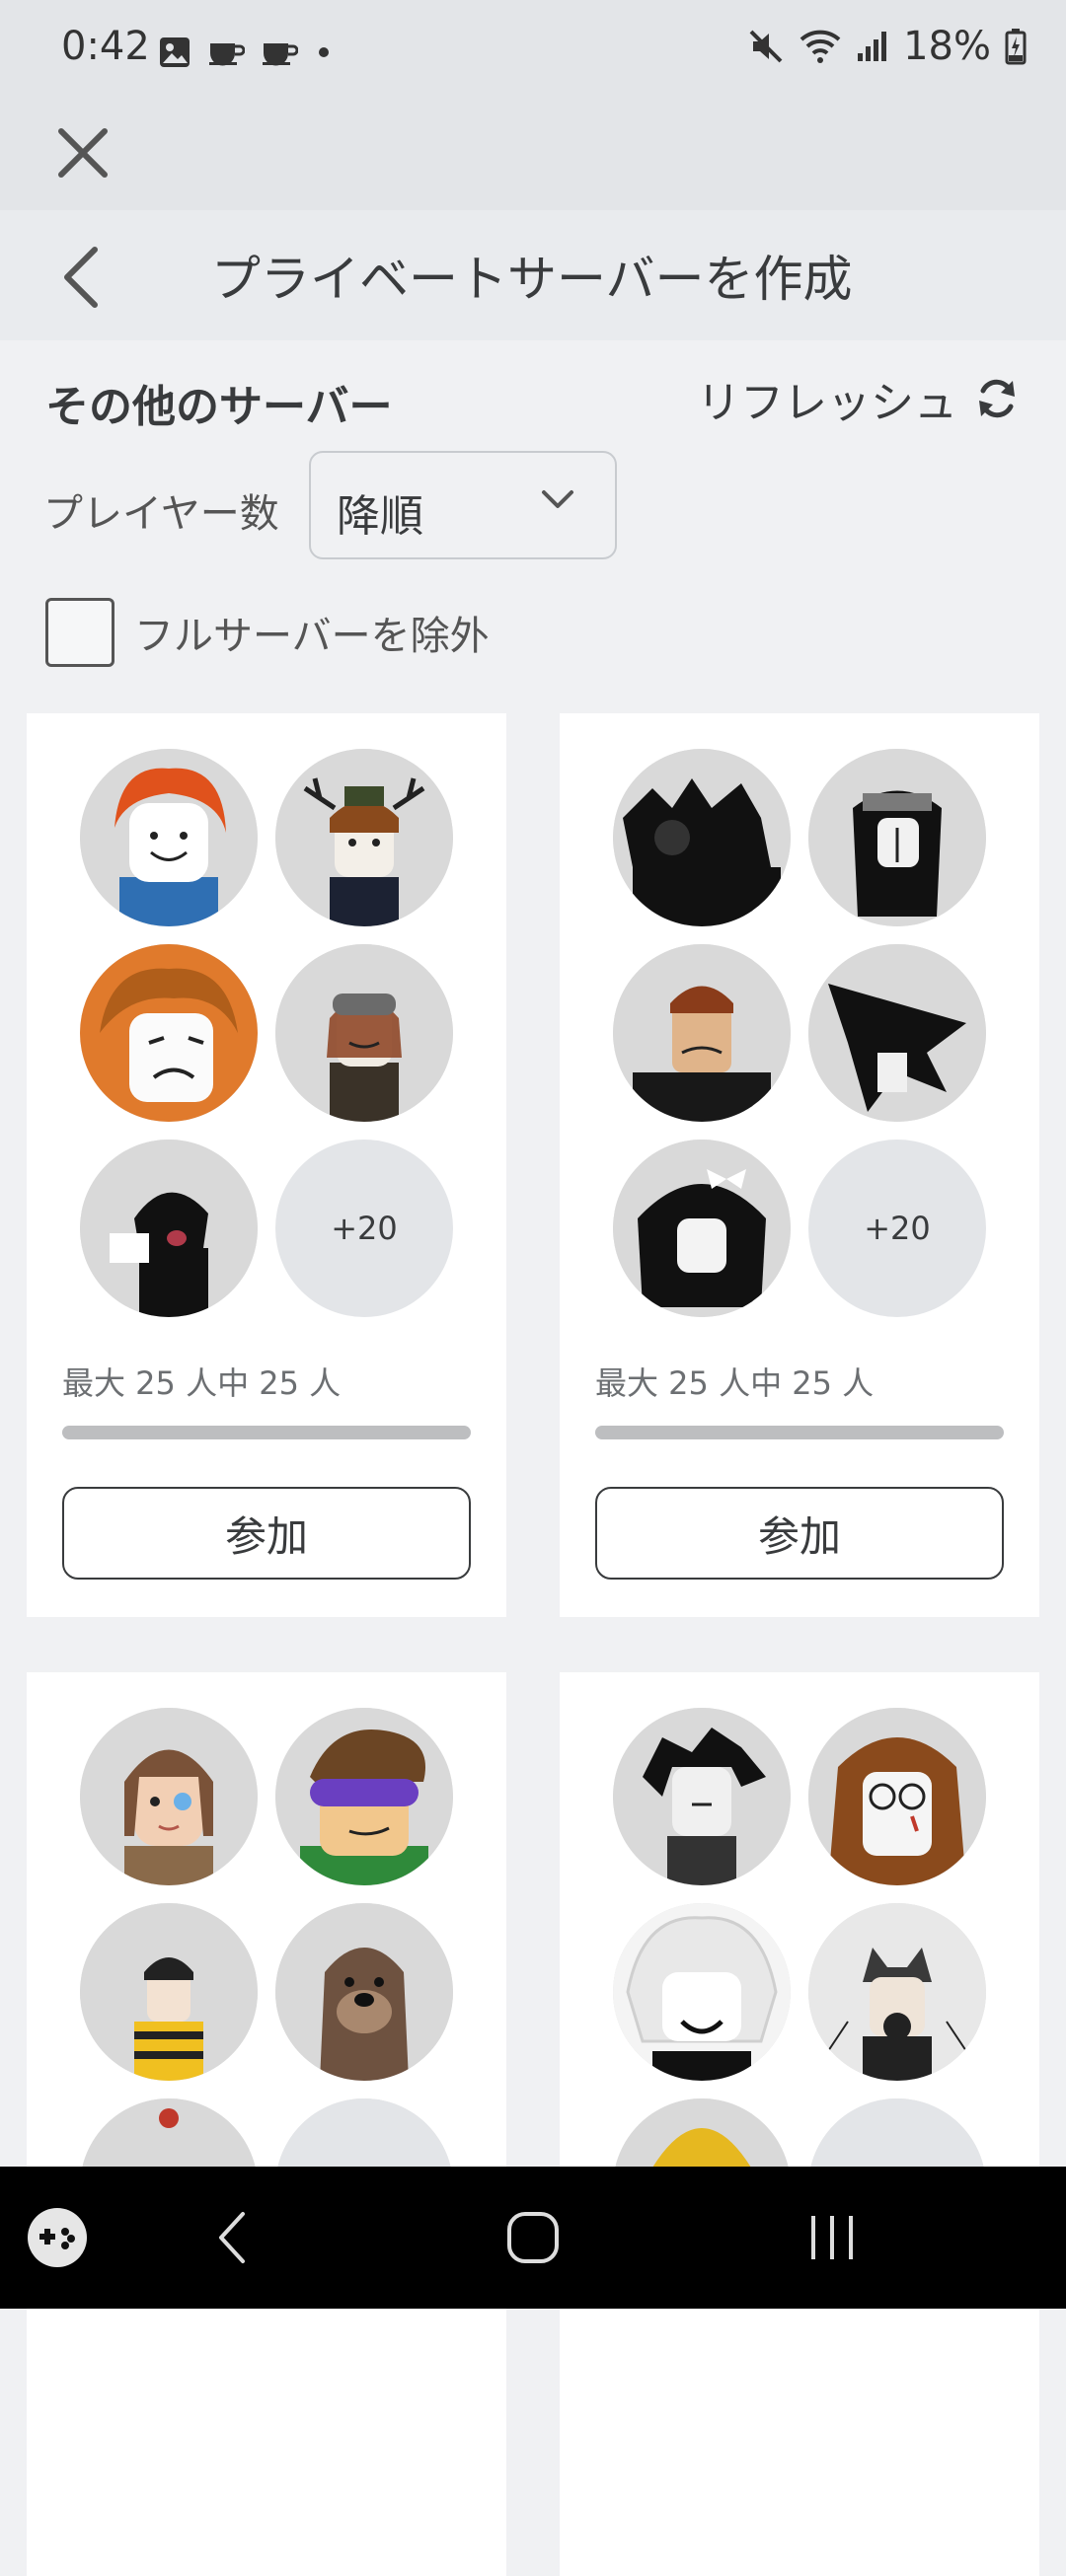 The image size is (1066, 2576). Describe the element at coordinates (820, 46) in the screenshot. I see `wifi-icon` at that location.